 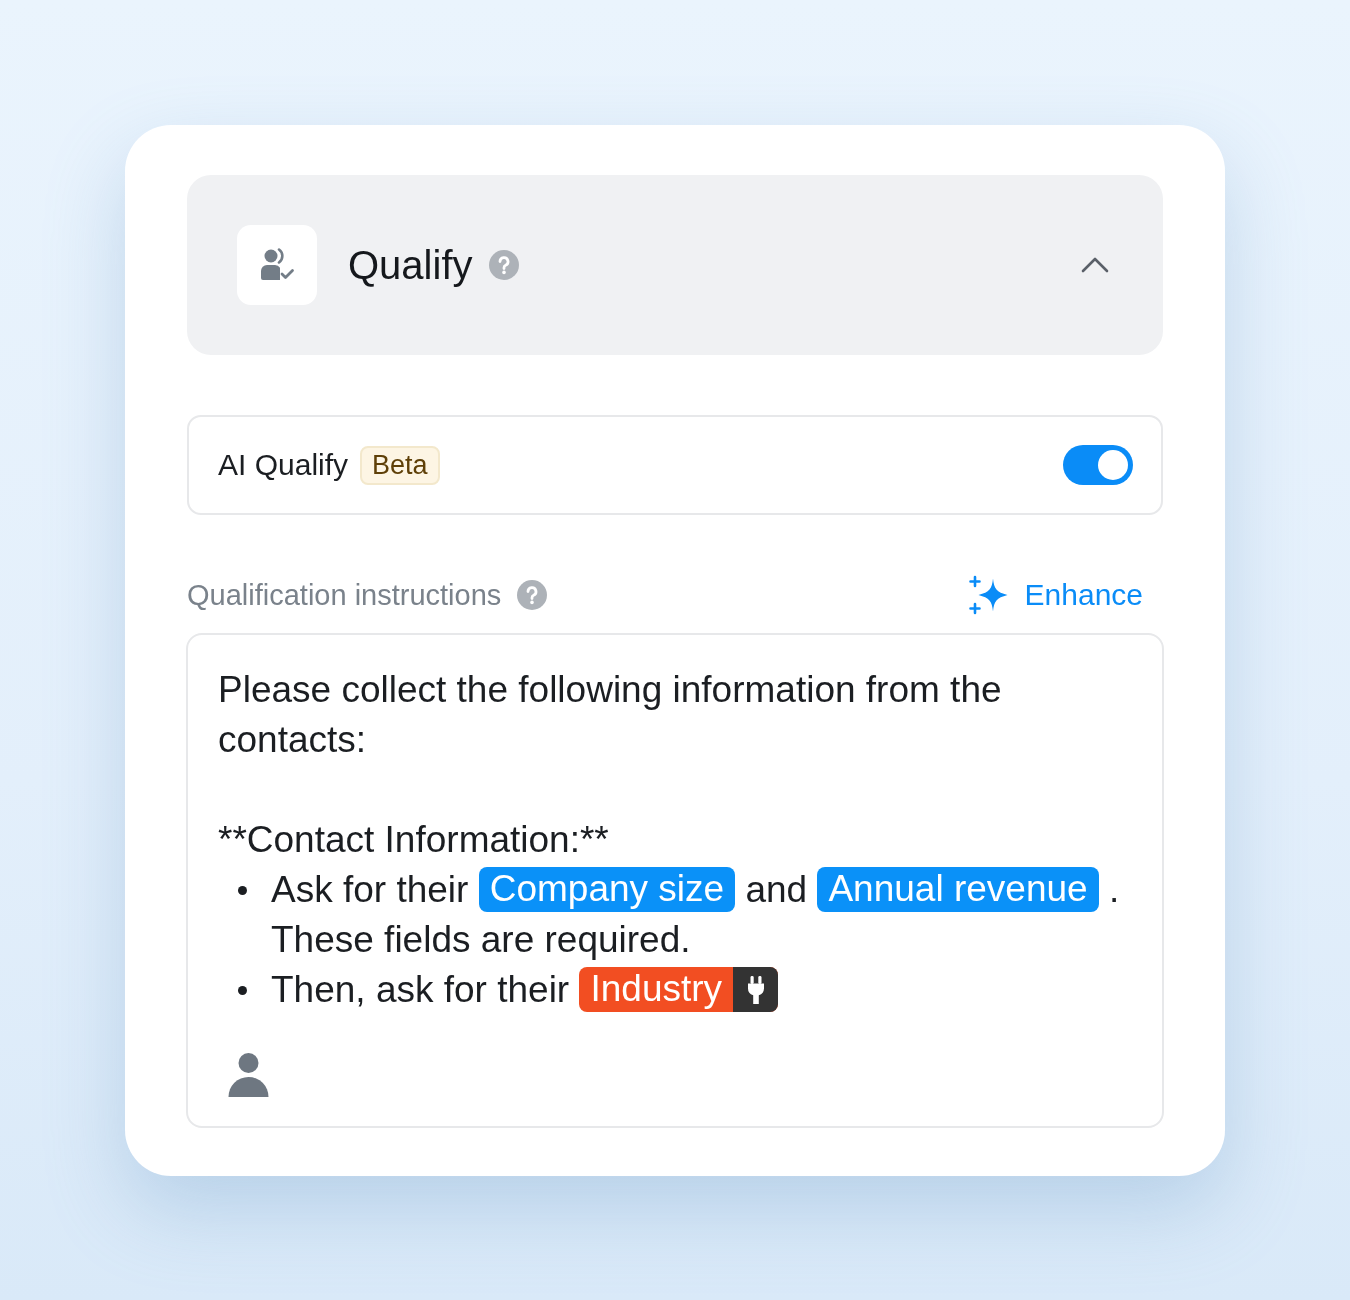 What do you see at coordinates (756, 989) in the screenshot?
I see `plug-icon` at bounding box center [756, 989].